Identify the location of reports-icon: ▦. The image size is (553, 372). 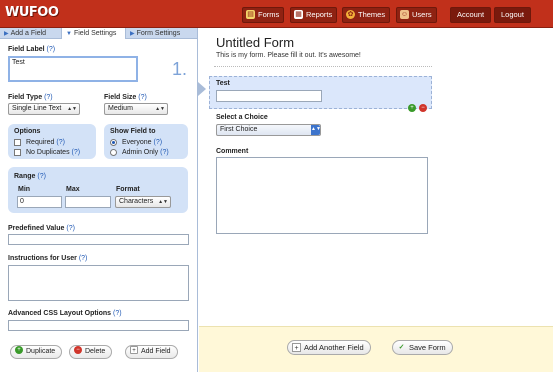
(298, 14).